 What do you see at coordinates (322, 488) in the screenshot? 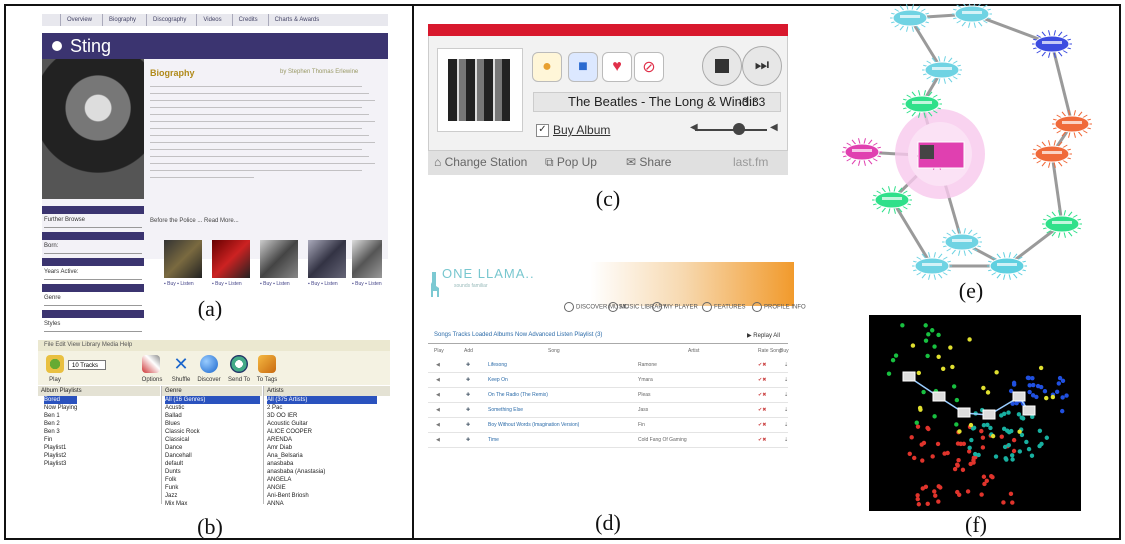
I see `b-artist-item: ANGIE` at bounding box center [322, 488].